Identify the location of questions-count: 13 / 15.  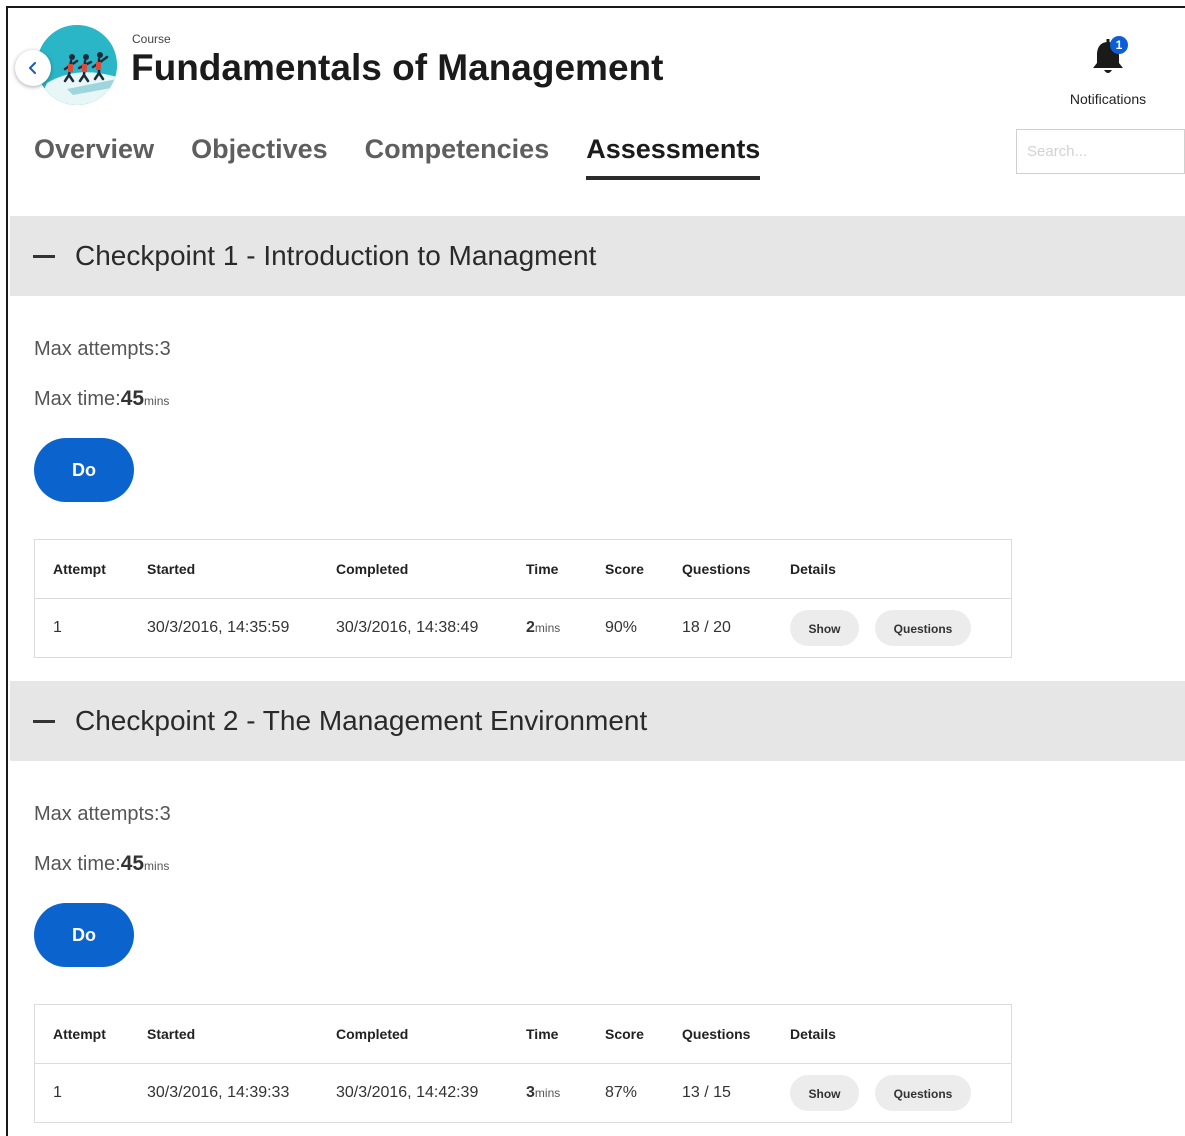
(706, 1092).